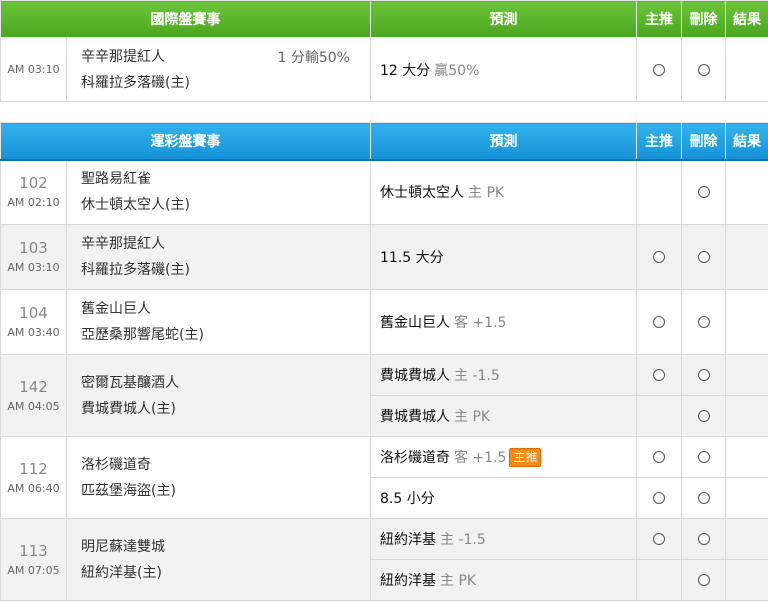  What do you see at coordinates (480, 323) in the screenshot?
I see `prediction-note: 客 +1.5` at bounding box center [480, 323].